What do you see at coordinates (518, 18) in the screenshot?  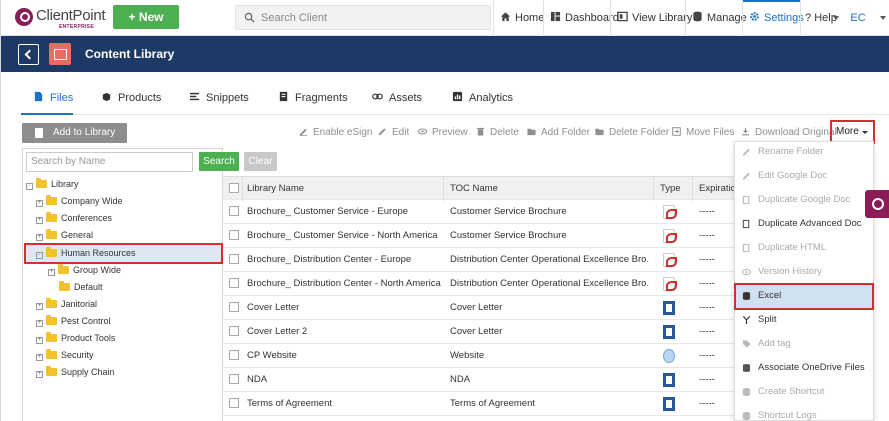 I see `nav-home: Home` at bounding box center [518, 18].